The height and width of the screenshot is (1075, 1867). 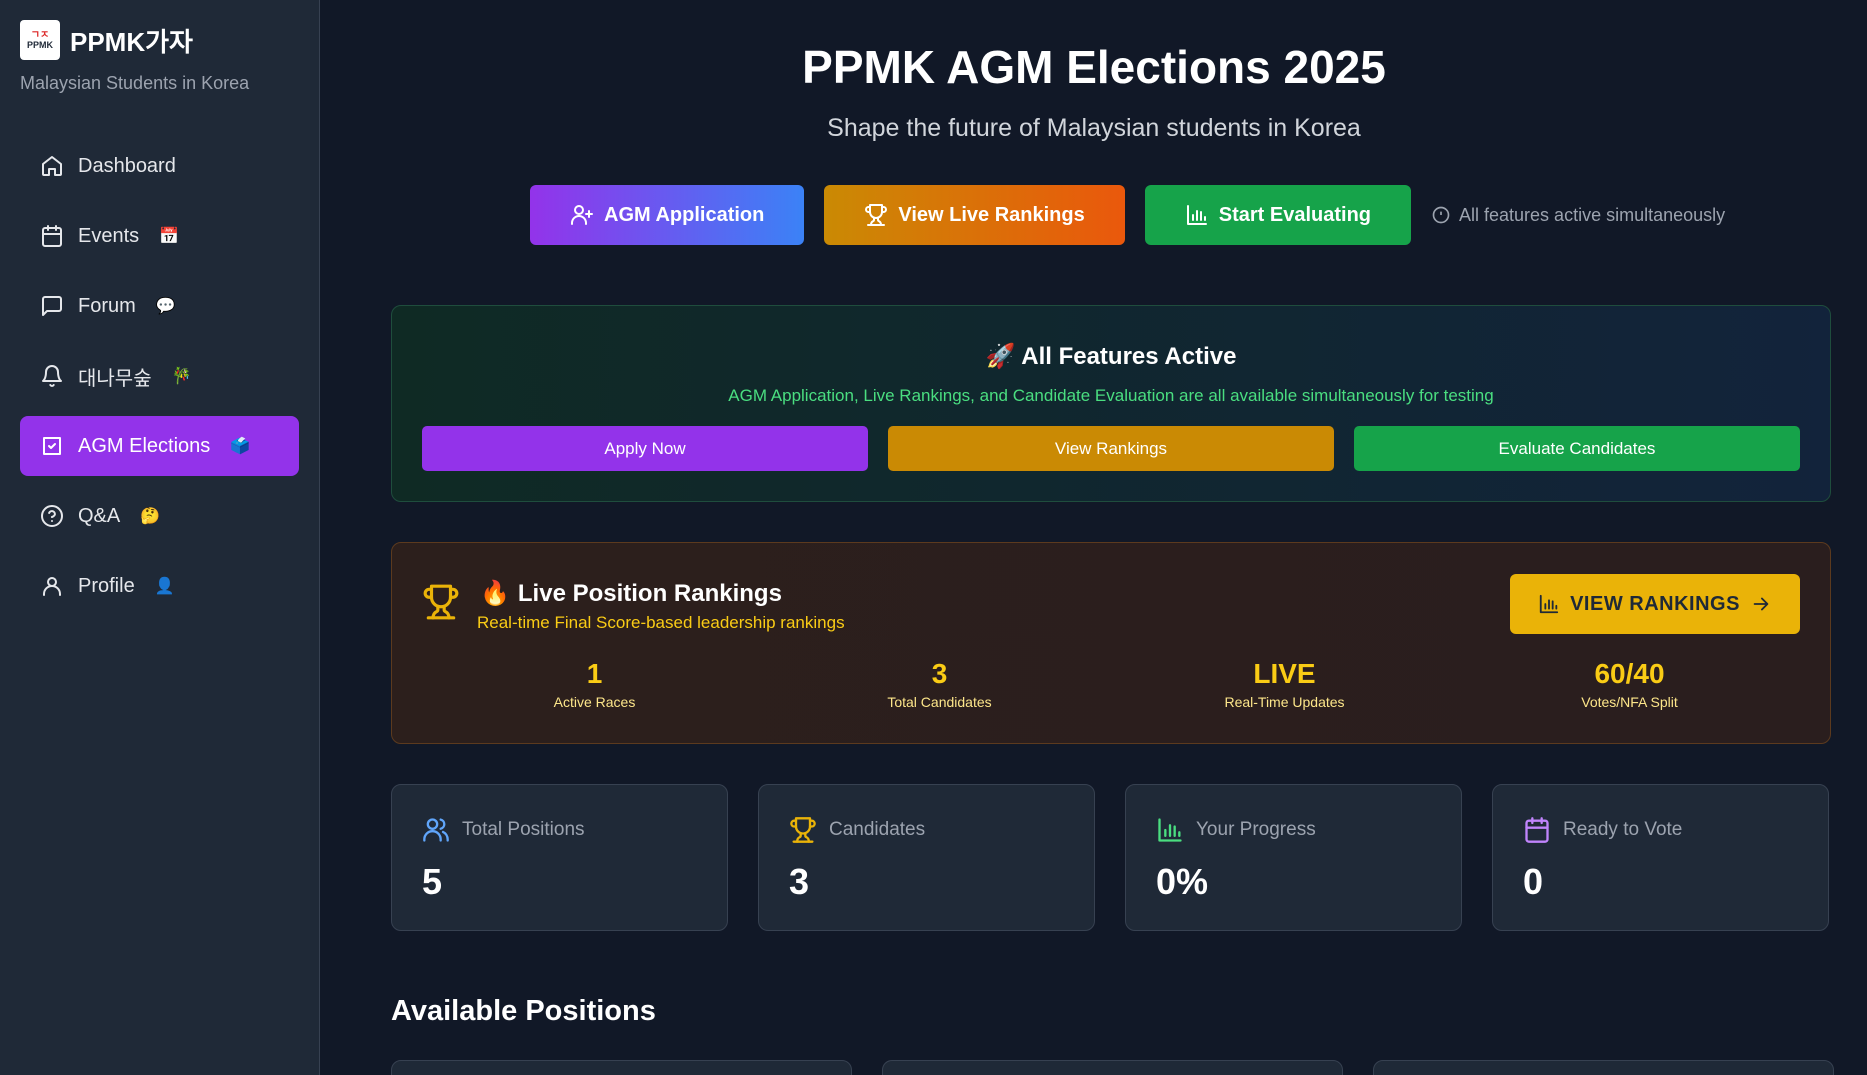 What do you see at coordinates (991, 214) in the screenshot?
I see `view-live-rankings-label: View Live Rankings` at bounding box center [991, 214].